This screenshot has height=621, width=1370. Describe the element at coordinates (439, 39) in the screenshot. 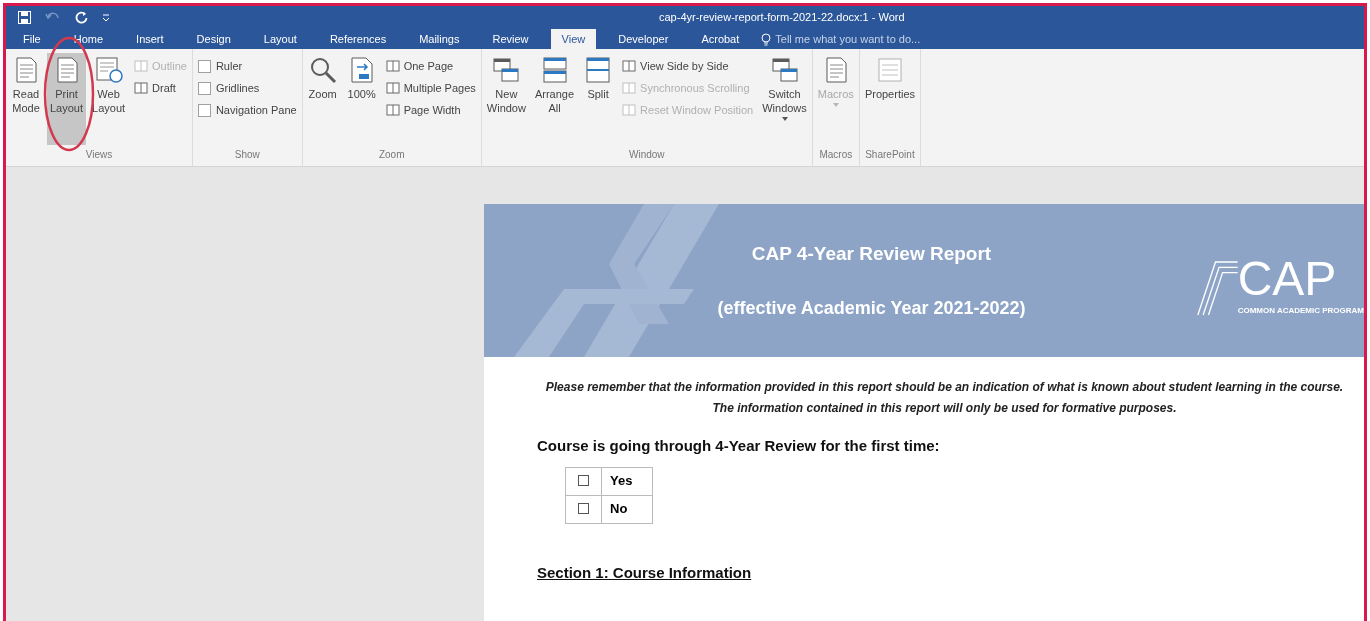

I see `ribbon-tab: Mailings` at that location.